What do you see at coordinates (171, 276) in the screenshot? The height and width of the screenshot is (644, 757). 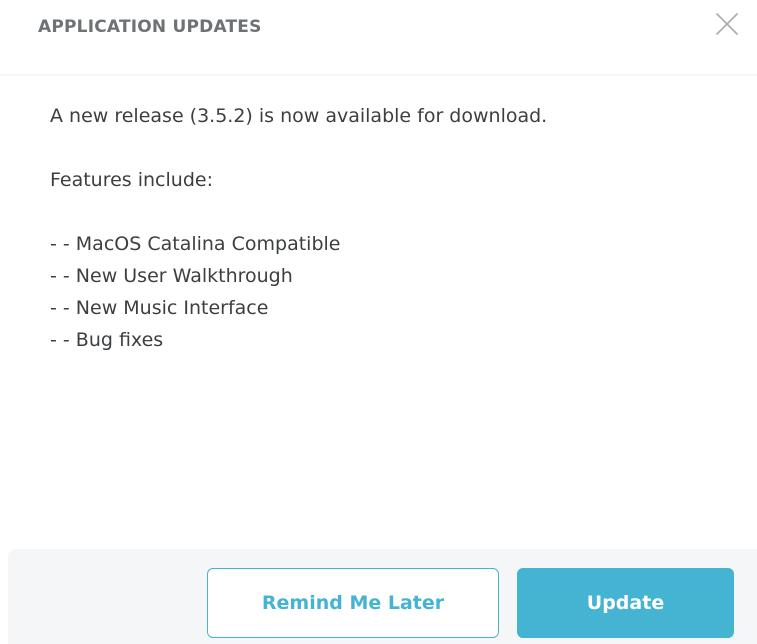 I see `feature-item: - - New User Walkthrough` at bounding box center [171, 276].